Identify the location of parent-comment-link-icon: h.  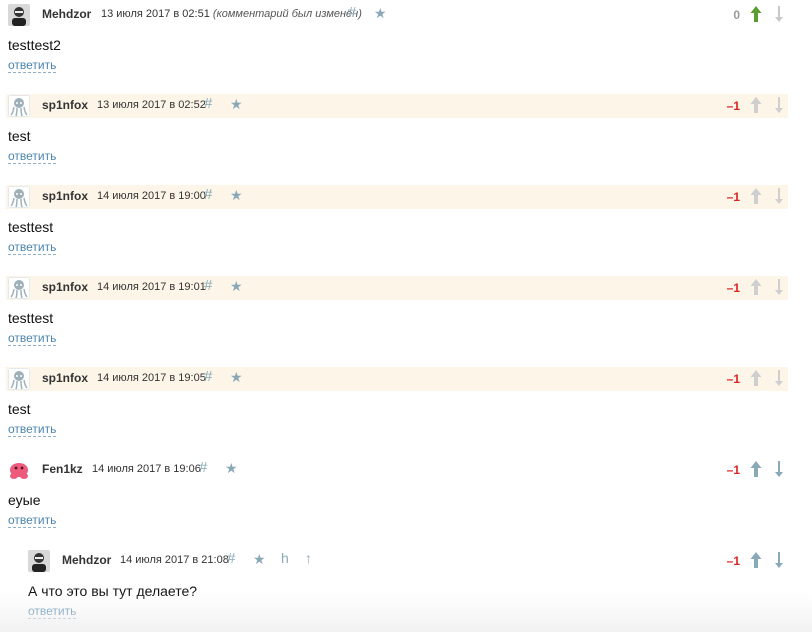
(285, 558).